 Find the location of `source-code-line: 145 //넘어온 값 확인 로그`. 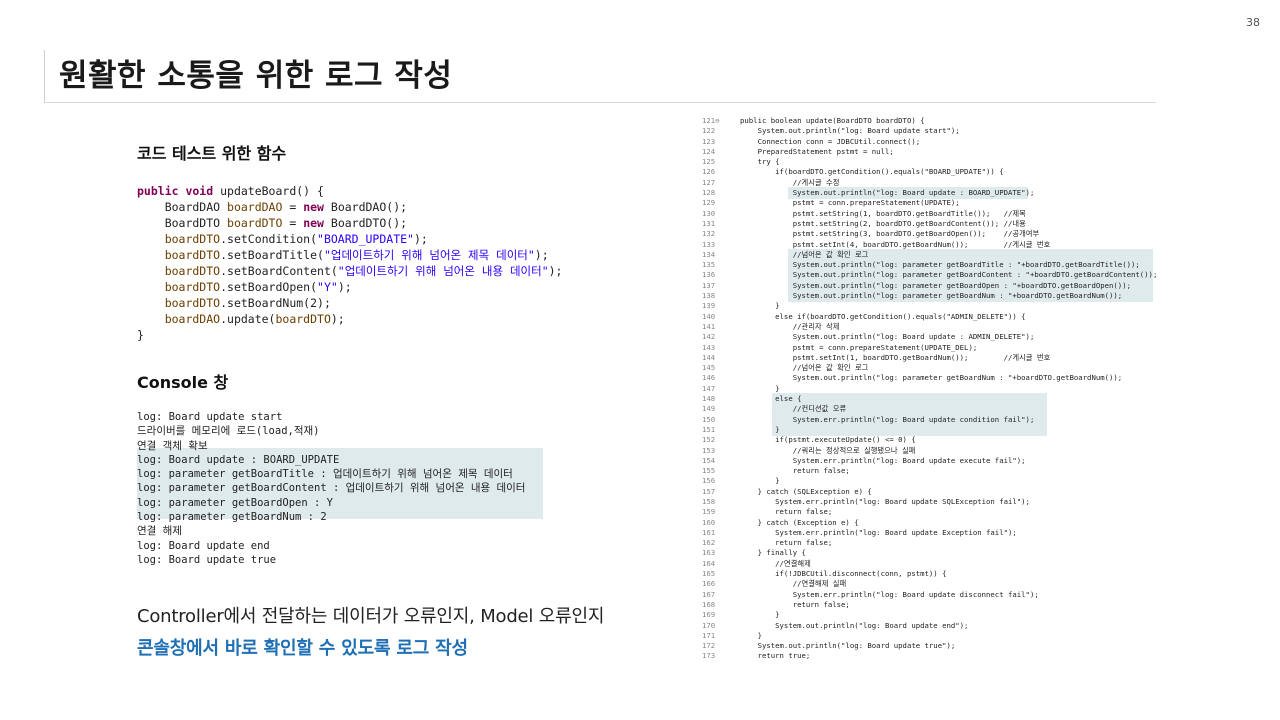

source-code-line: 145 //넘어온 값 확인 로그 is located at coordinates (930, 368).